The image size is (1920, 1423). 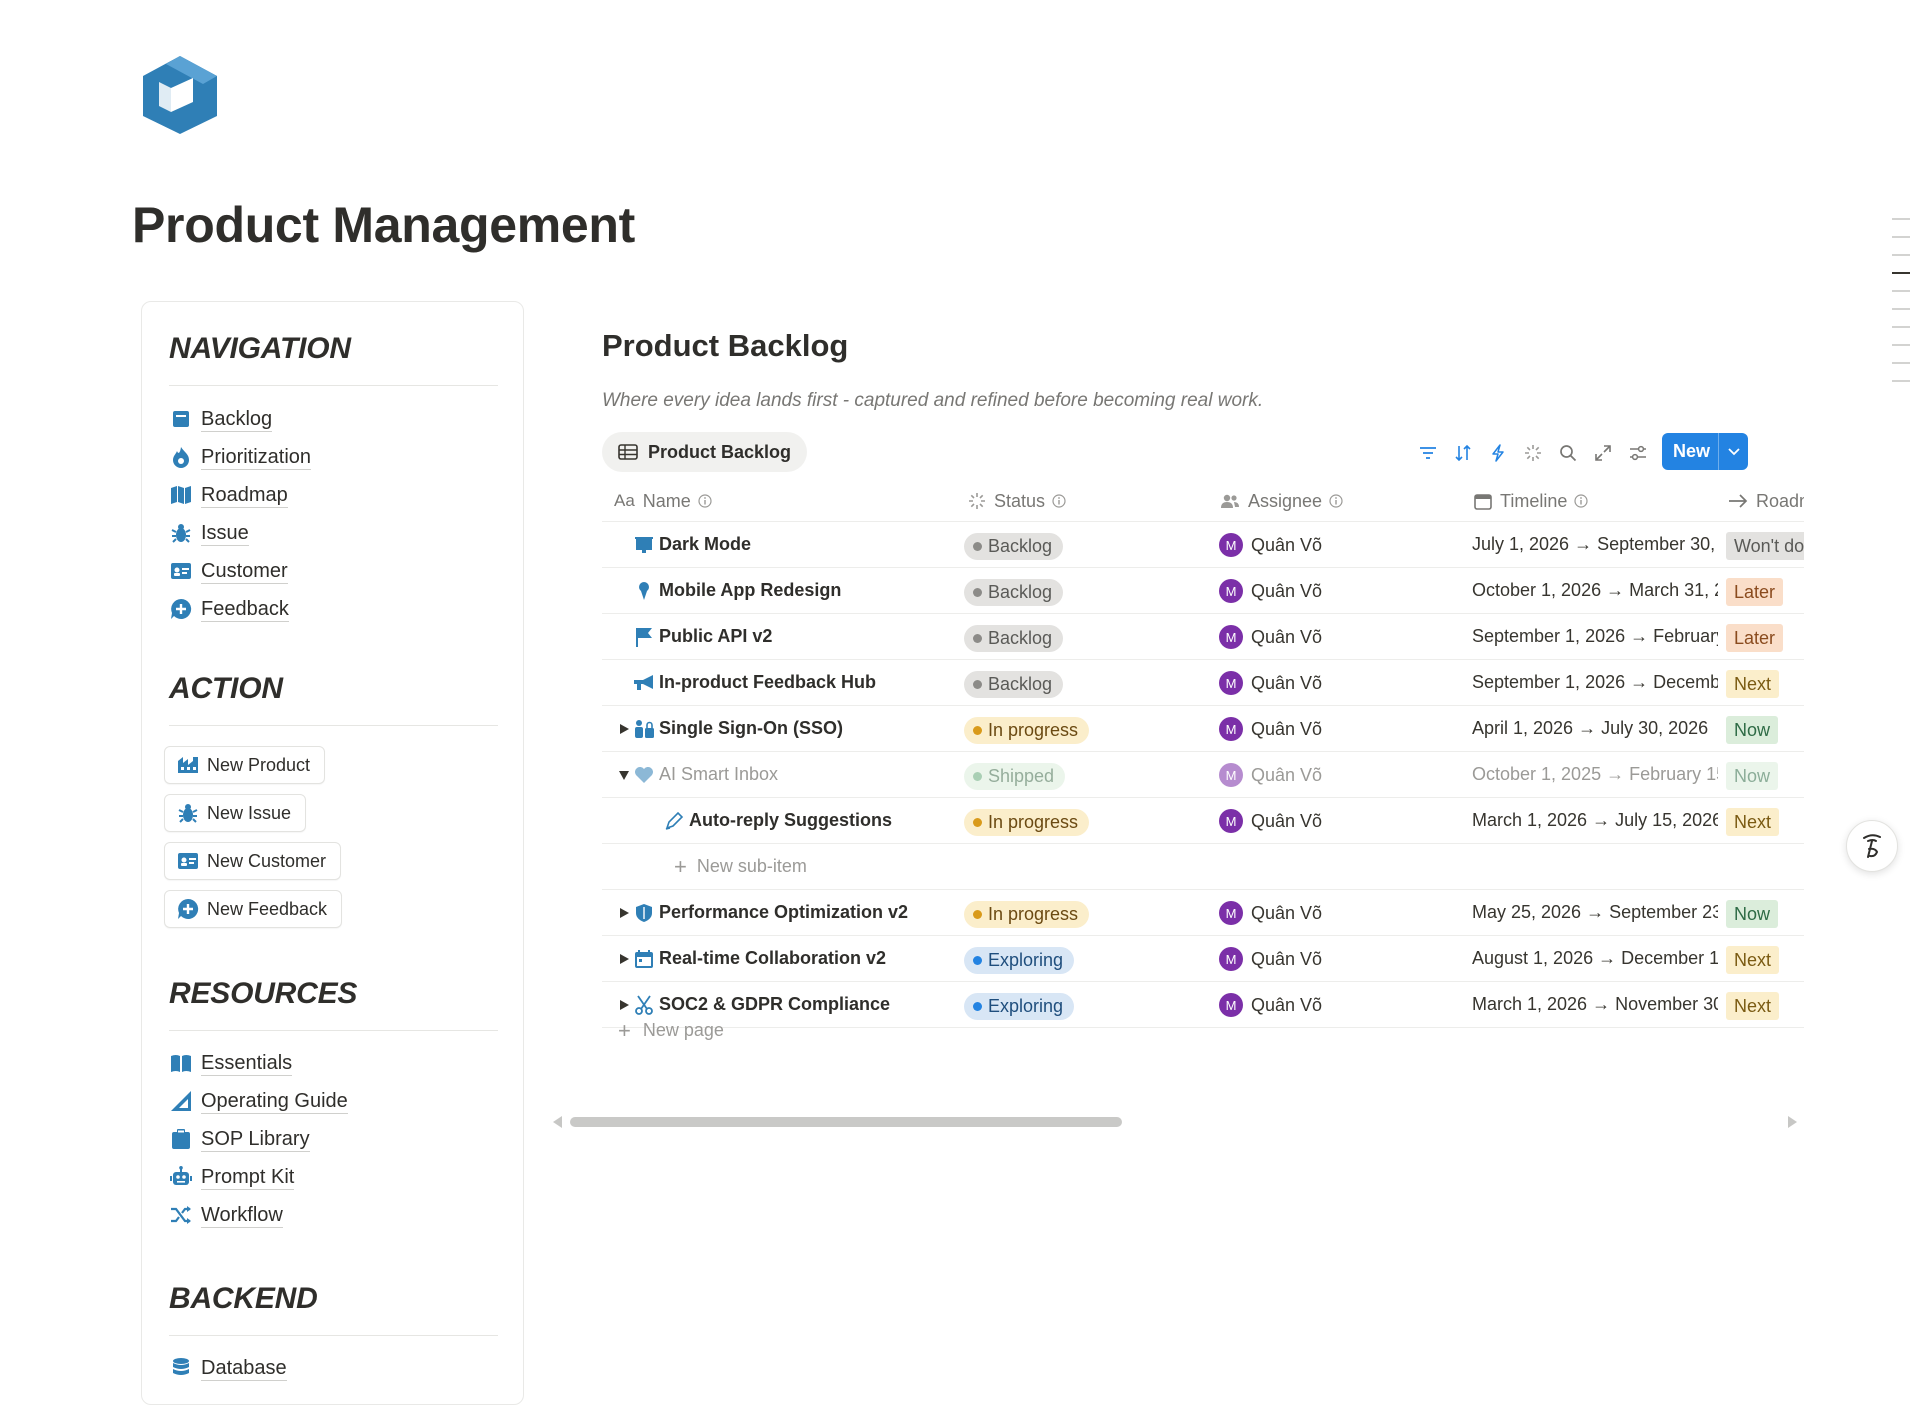 I want to click on nav-item-essentials: Essentials, so click(x=231, y=1063).